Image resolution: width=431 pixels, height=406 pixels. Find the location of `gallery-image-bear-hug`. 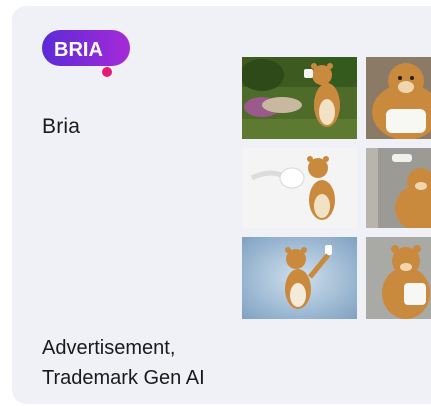

gallery-image-bear-hug is located at coordinates (398, 98).